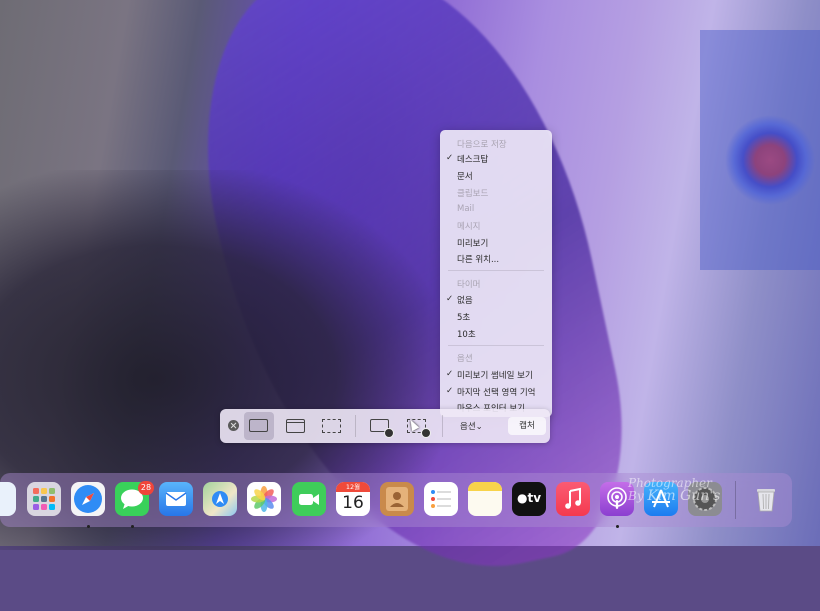  I want to click on menu-item-preview: 미리보기, so click(472, 243).